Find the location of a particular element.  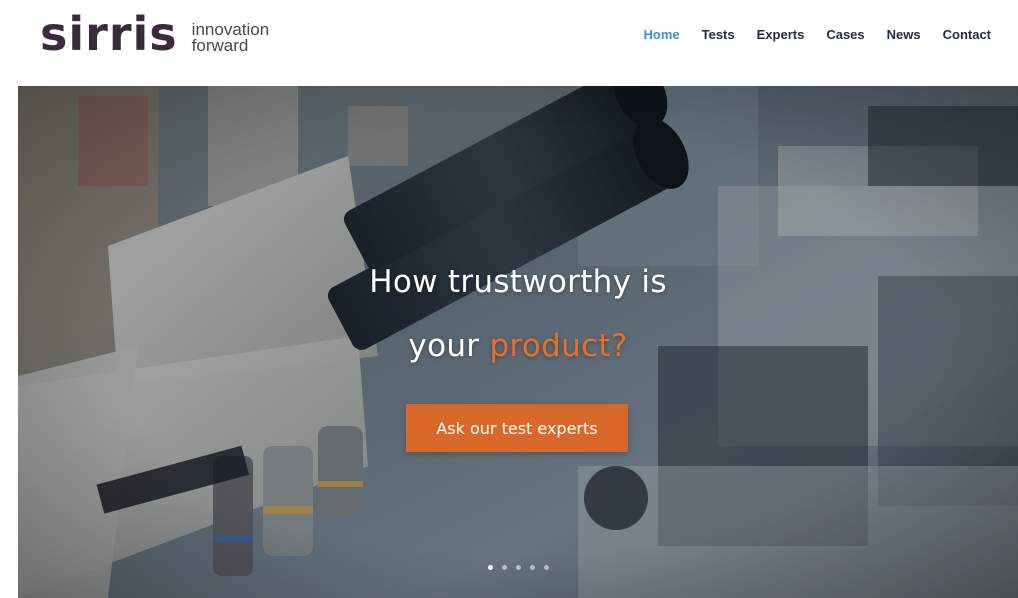

sirris-logo: sirris innovation forward is located at coordinates (154, 34).